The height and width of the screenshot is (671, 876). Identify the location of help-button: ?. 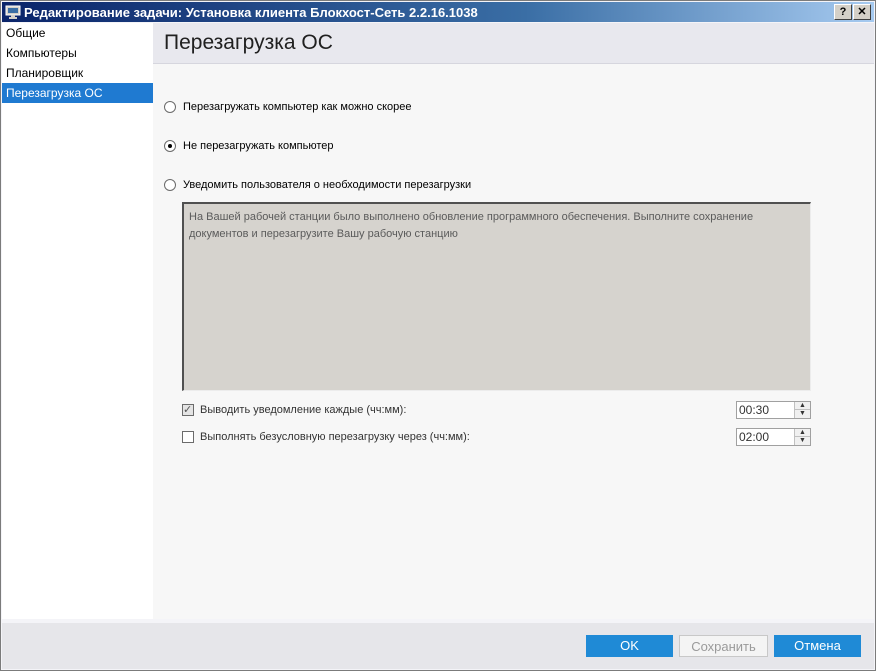
(843, 12).